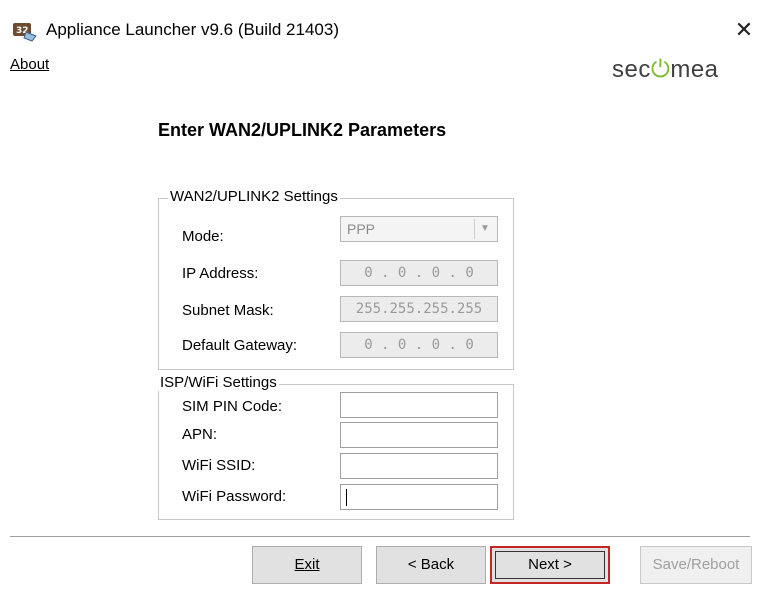 This screenshot has height=592, width=760. What do you see at coordinates (203, 236) in the screenshot?
I see `mode-label: Mode:` at bounding box center [203, 236].